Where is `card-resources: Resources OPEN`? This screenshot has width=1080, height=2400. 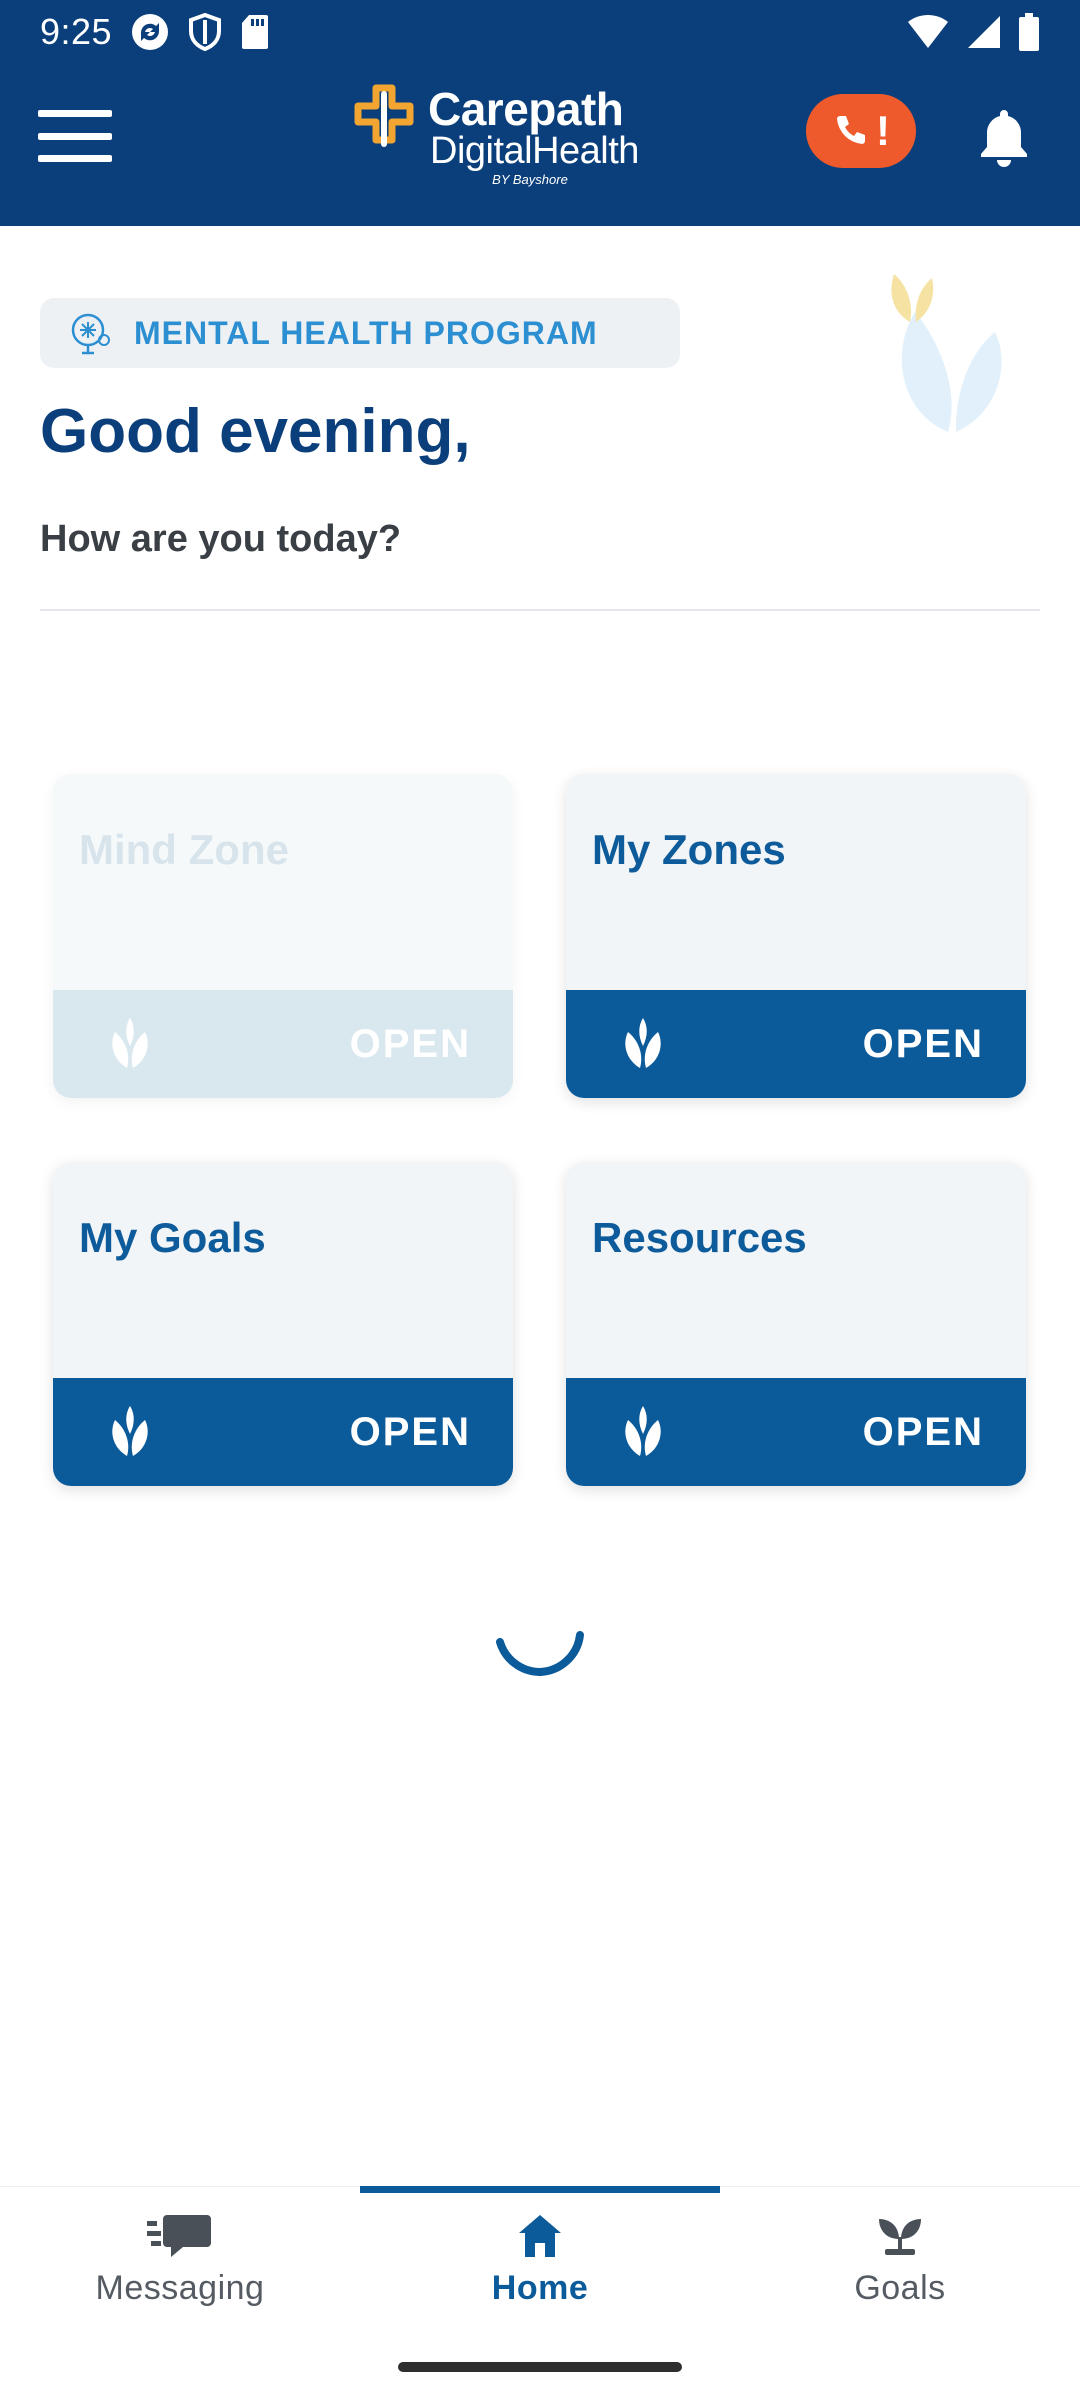
card-resources: Resources OPEN is located at coordinates (796, 1324).